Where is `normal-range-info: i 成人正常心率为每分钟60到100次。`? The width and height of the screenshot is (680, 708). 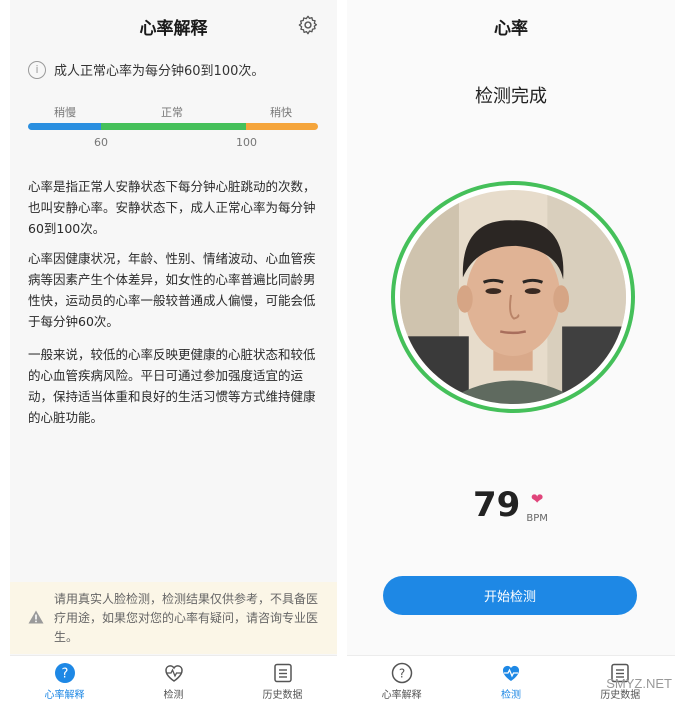
normal-range-info: i 成人正常心率为每分钟60到100次。 is located at coordinates (177, 69).